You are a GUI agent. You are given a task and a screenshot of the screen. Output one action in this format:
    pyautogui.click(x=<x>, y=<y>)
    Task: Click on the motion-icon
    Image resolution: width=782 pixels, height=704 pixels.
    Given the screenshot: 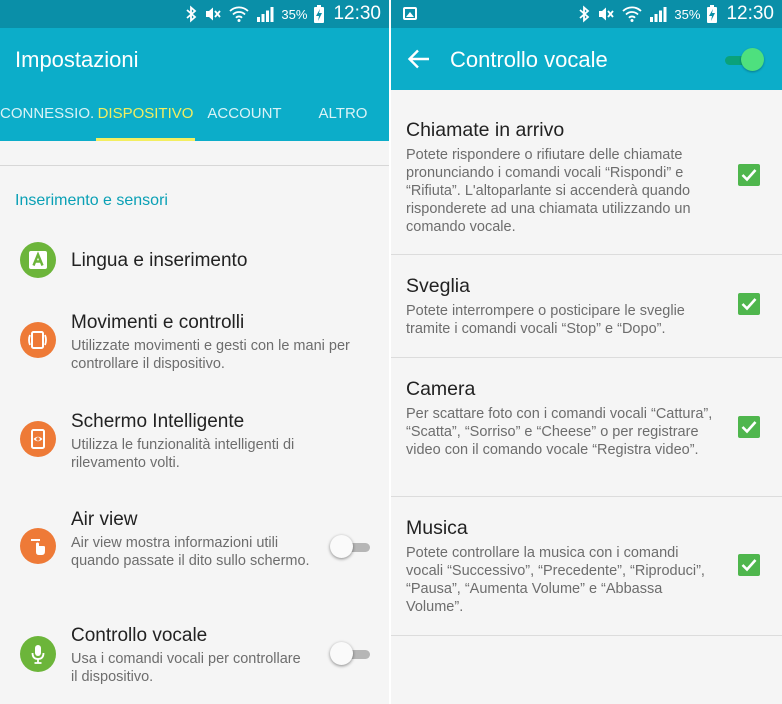 What is the action you would take?
    pyautogui.click(x=38, y=340)
    